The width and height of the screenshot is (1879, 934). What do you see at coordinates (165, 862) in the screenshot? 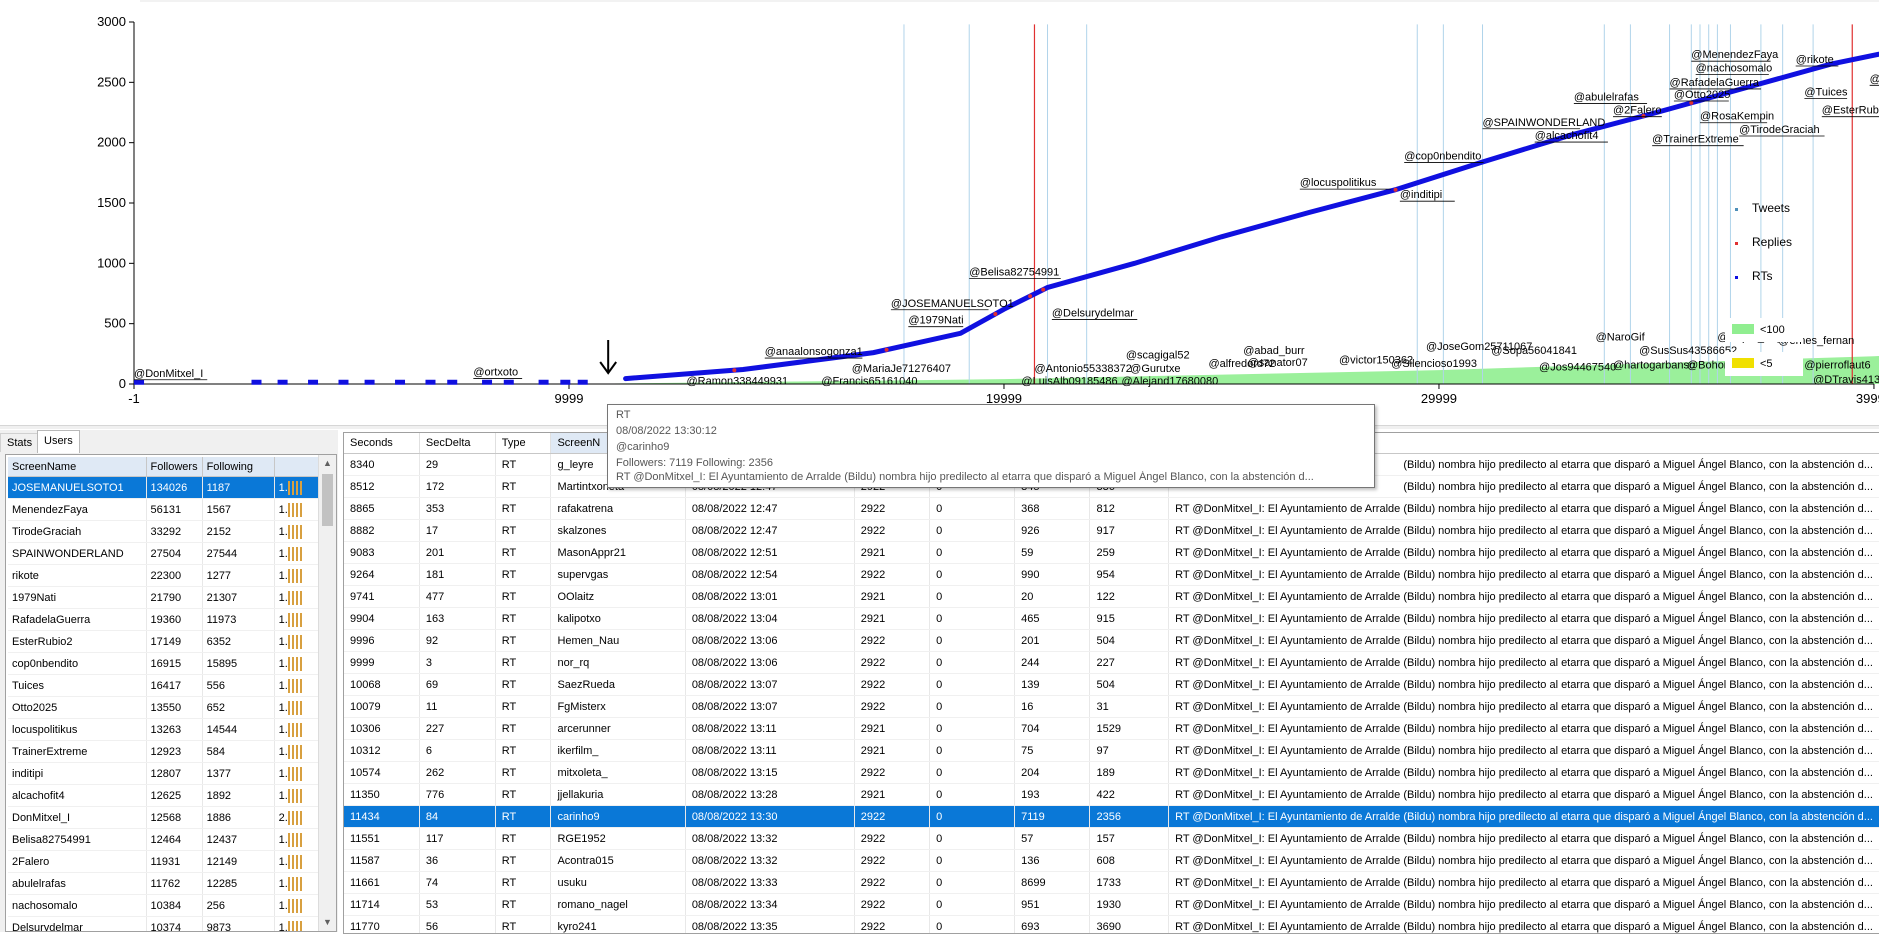
I see `user-row: 2Falero11931121491.` at bounding box center [165, 862].